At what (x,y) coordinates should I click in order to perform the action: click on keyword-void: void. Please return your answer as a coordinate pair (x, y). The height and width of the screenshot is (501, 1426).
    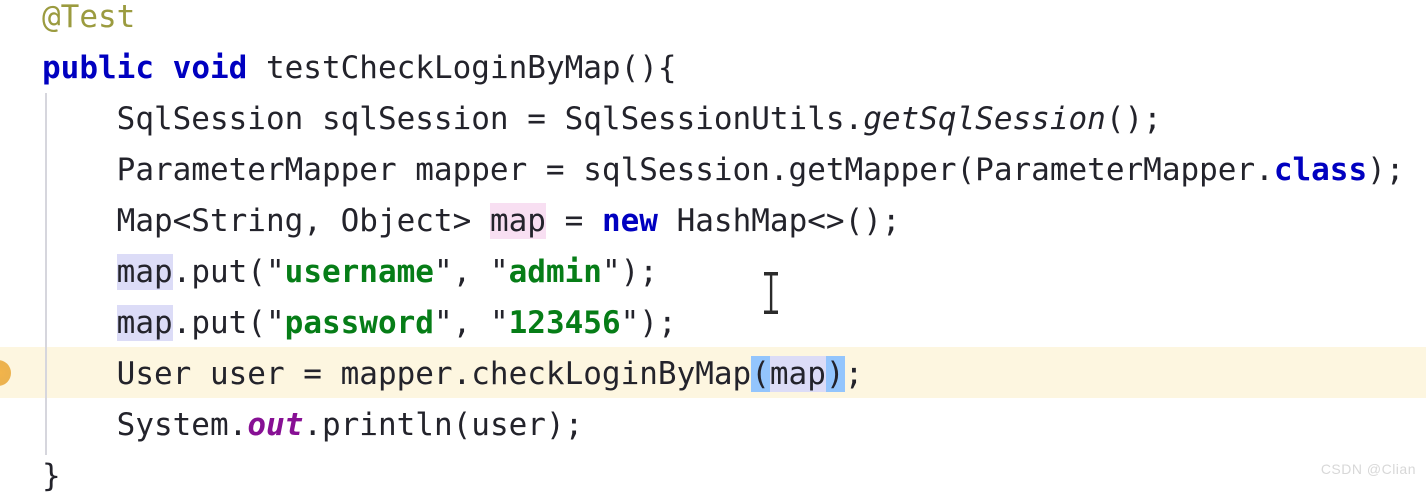
    Looking at the image, I should click on (210, 68).